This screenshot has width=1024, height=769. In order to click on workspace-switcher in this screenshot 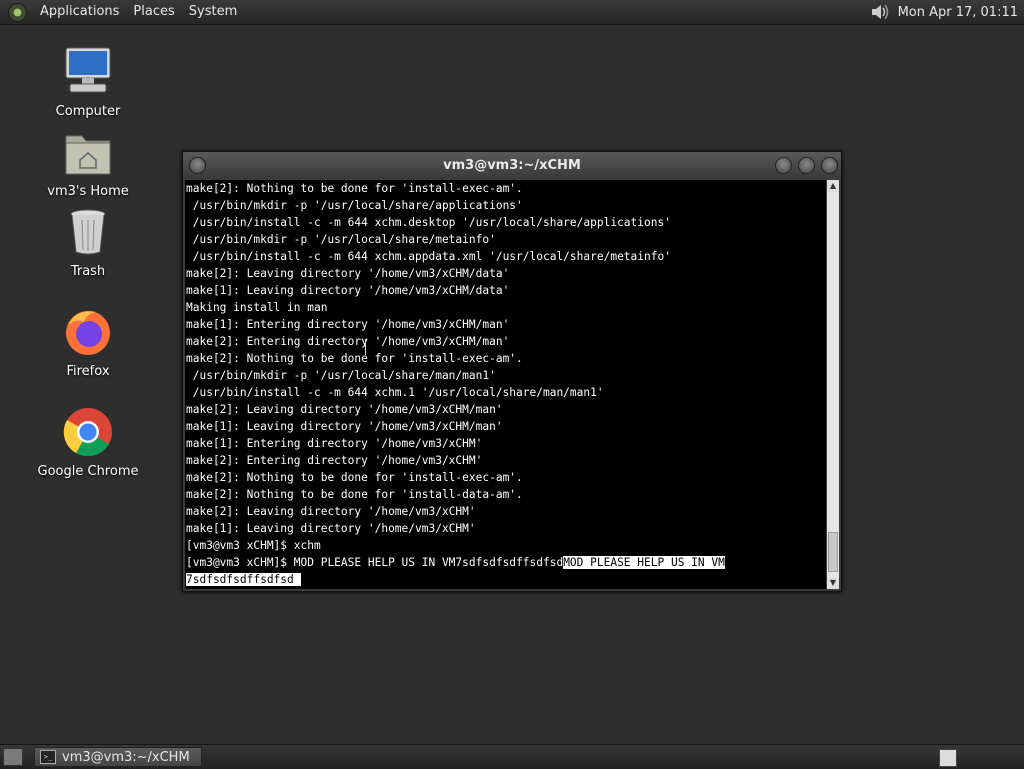, I will do `click(948, 758)`.